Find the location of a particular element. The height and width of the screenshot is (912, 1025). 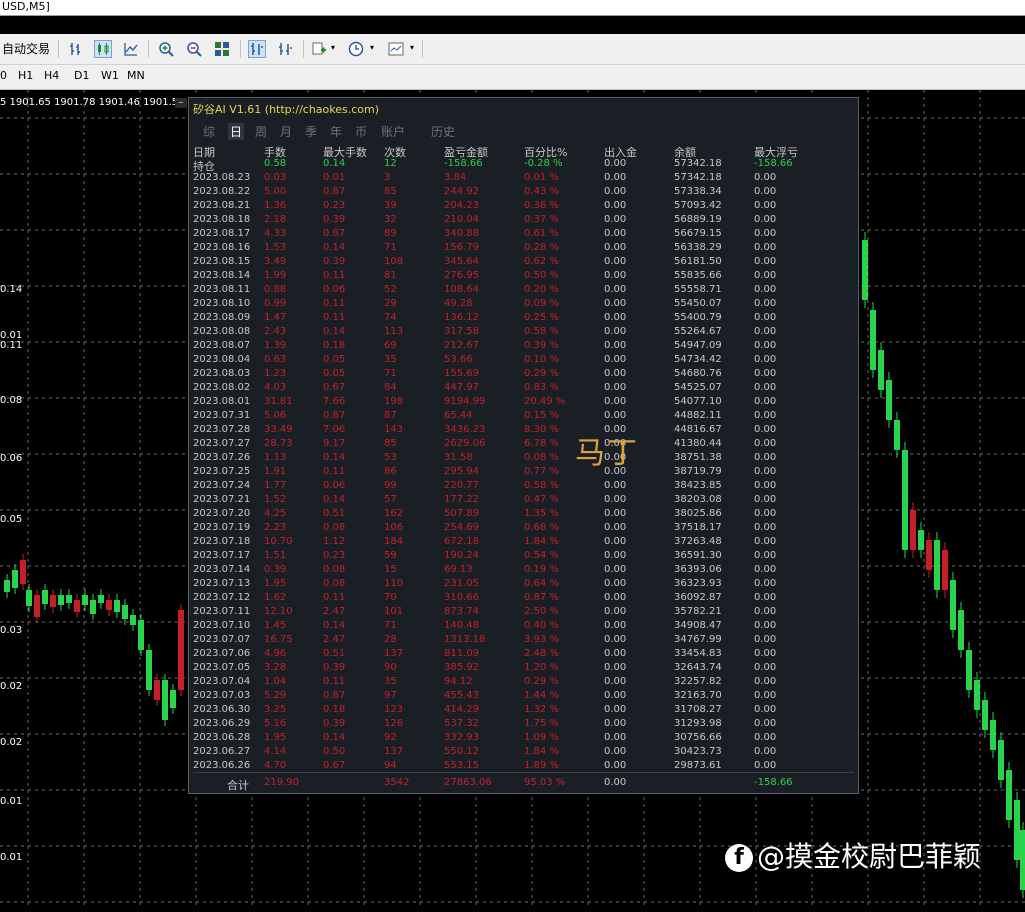

timeframe-button: 0 is located at coordinates (3, 75).